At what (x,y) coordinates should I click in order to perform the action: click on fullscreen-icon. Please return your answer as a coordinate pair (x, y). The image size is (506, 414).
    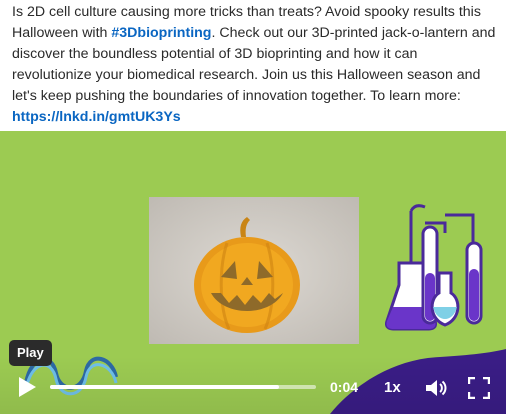
    Looking at the image, I should click on (479, 388).